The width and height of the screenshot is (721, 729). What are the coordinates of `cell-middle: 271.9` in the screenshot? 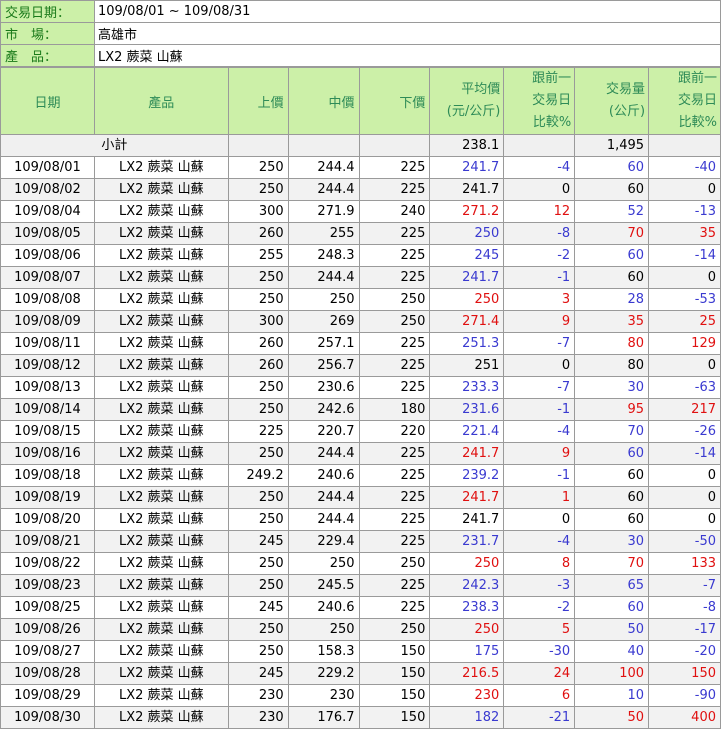 It's located at (323, 211).